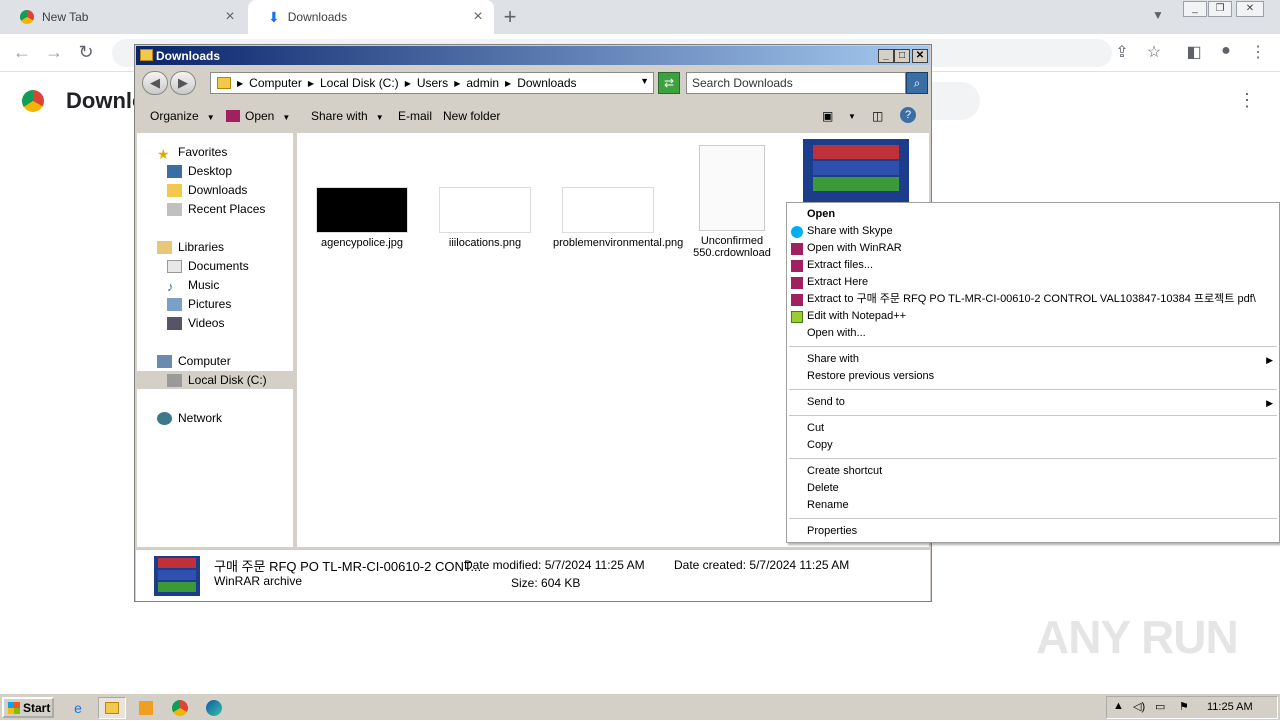 The width and height of the screenshot is (1280, 721). I want to click on menu-item-properties: Properties, so click(832, 531).